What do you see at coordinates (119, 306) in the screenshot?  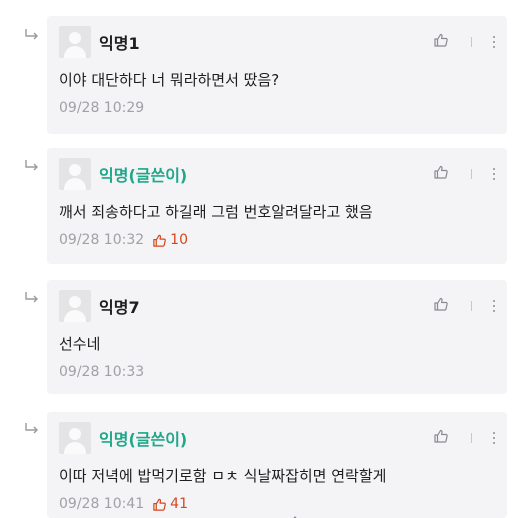 I see `comment-author: 익명7` at bounding box center [119, 306].